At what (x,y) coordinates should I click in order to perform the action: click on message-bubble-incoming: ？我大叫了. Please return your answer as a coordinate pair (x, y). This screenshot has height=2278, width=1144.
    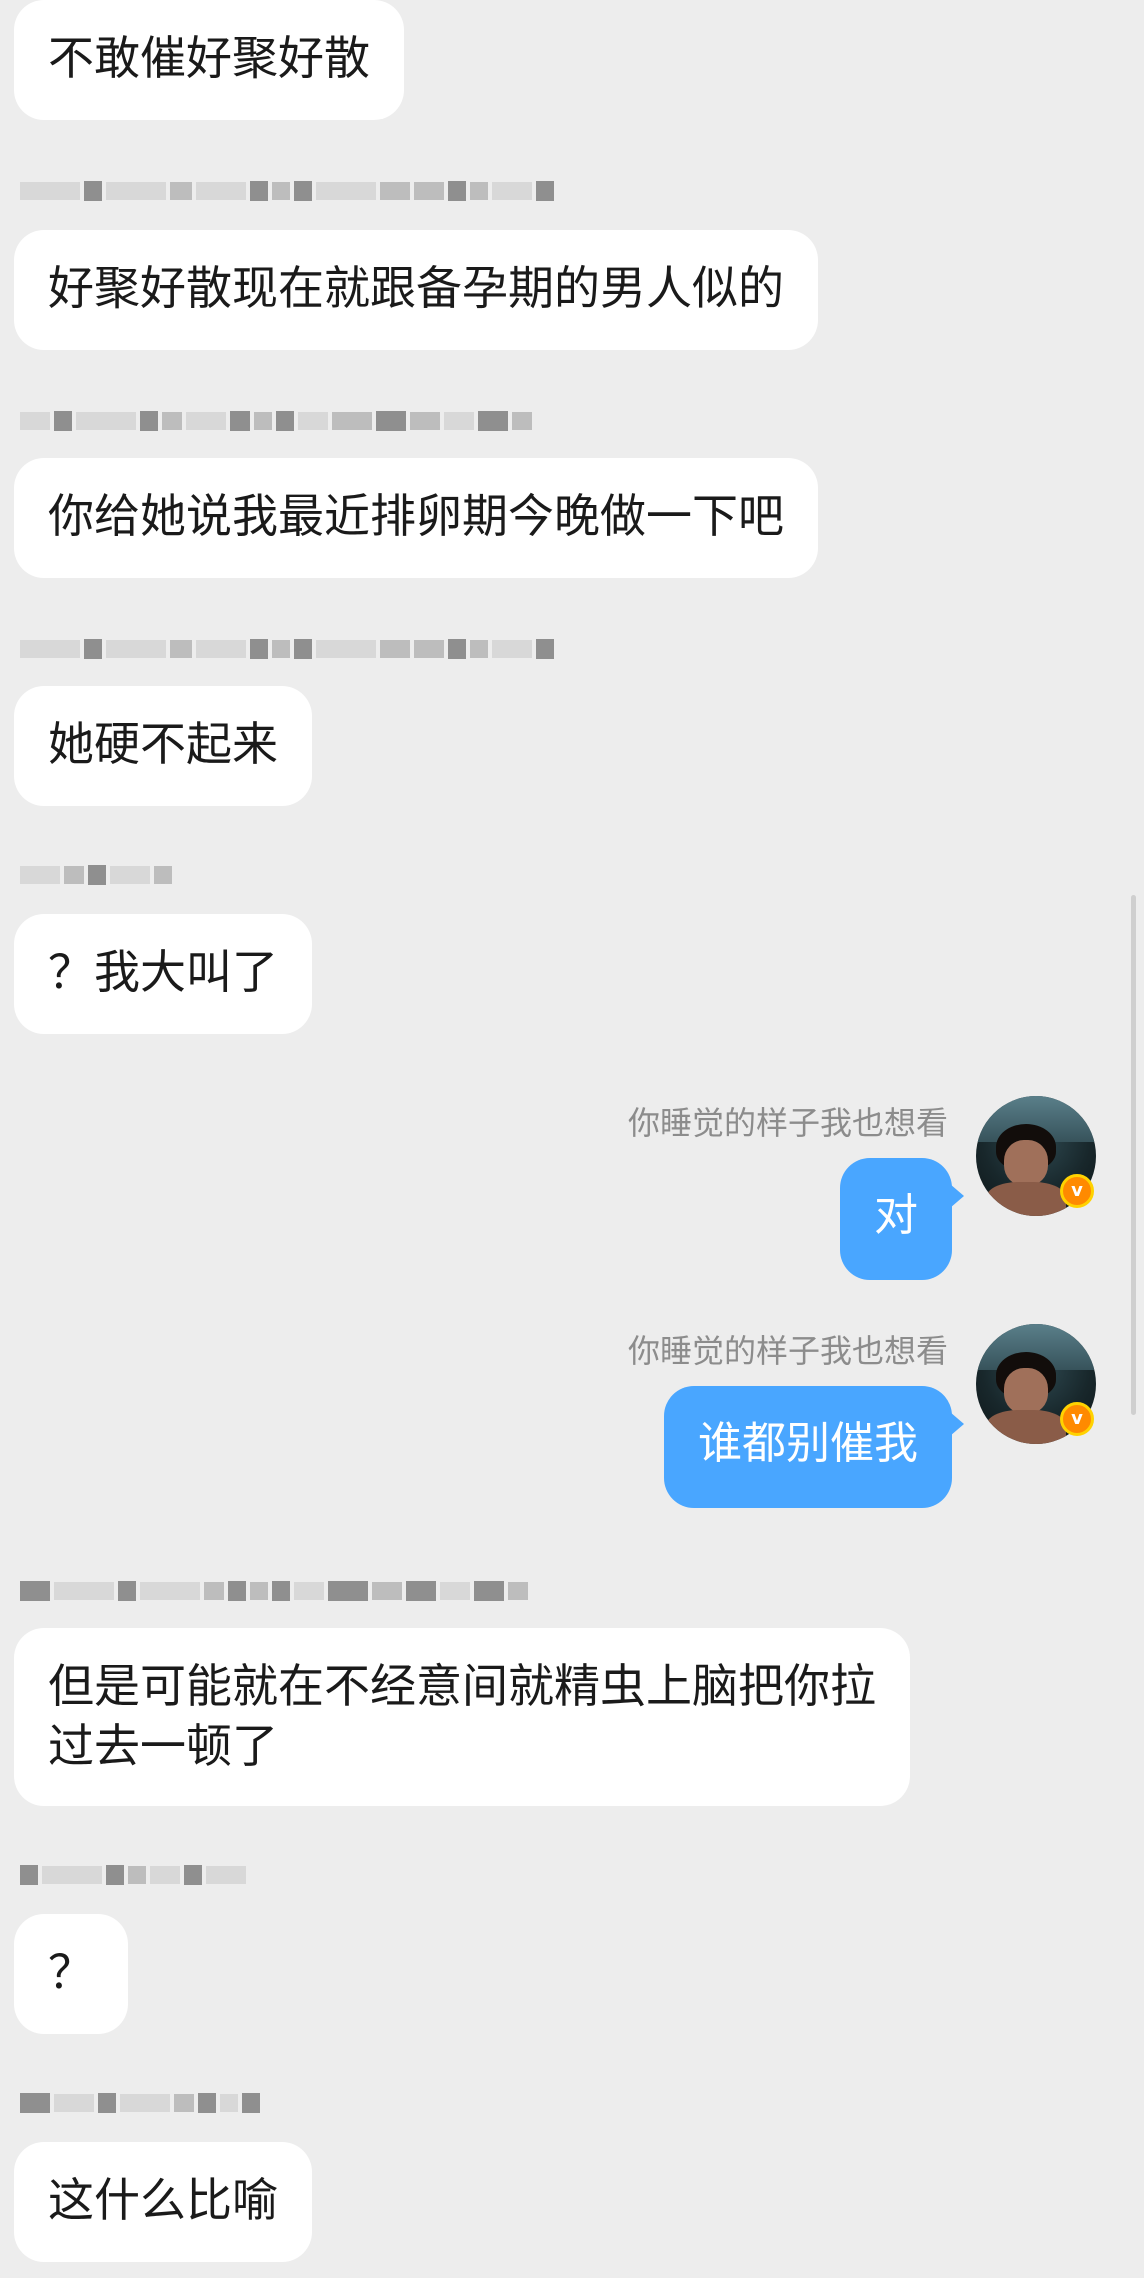
    Looking at the image, I should click on (163, 974).